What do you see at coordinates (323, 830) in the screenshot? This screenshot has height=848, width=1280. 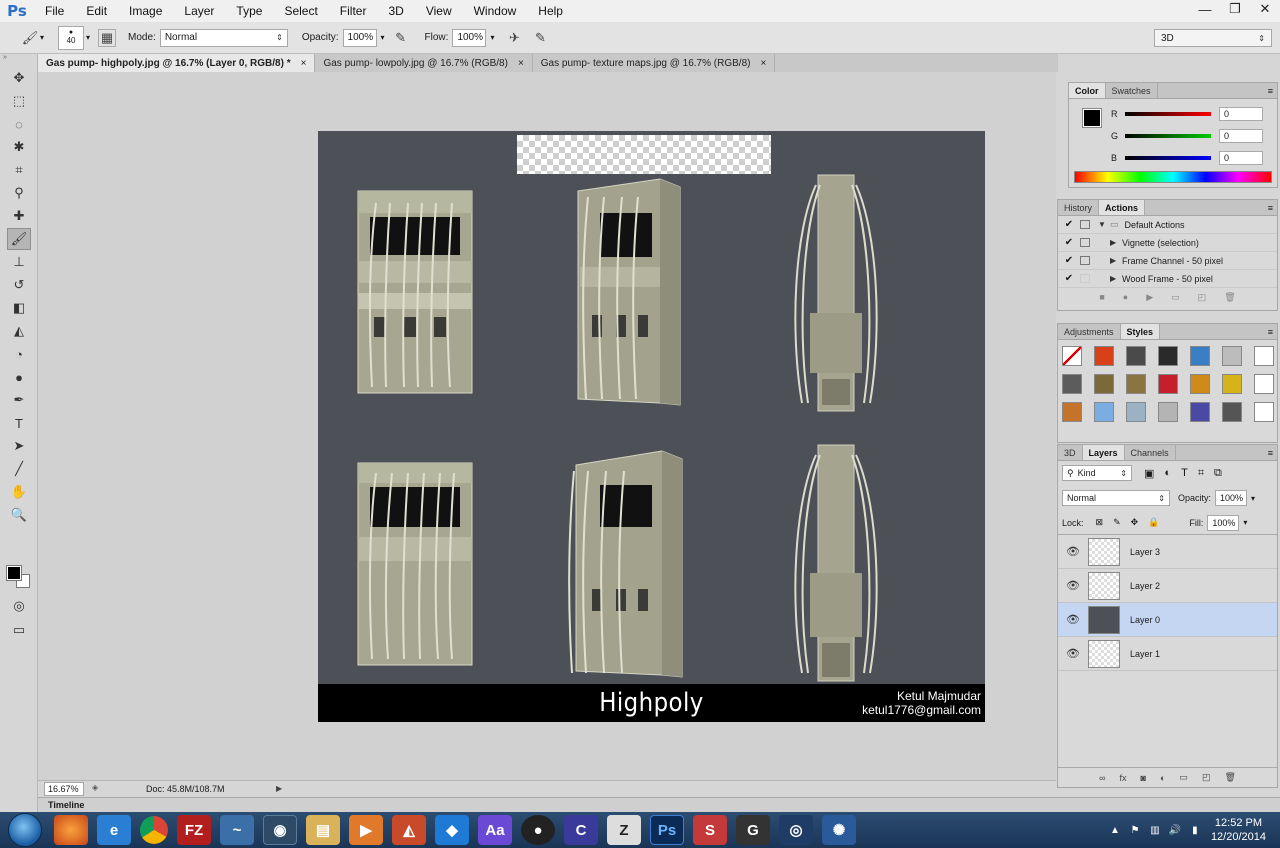 I see `explorer-folder-icon: ▤` at bounding box center [323, 830].